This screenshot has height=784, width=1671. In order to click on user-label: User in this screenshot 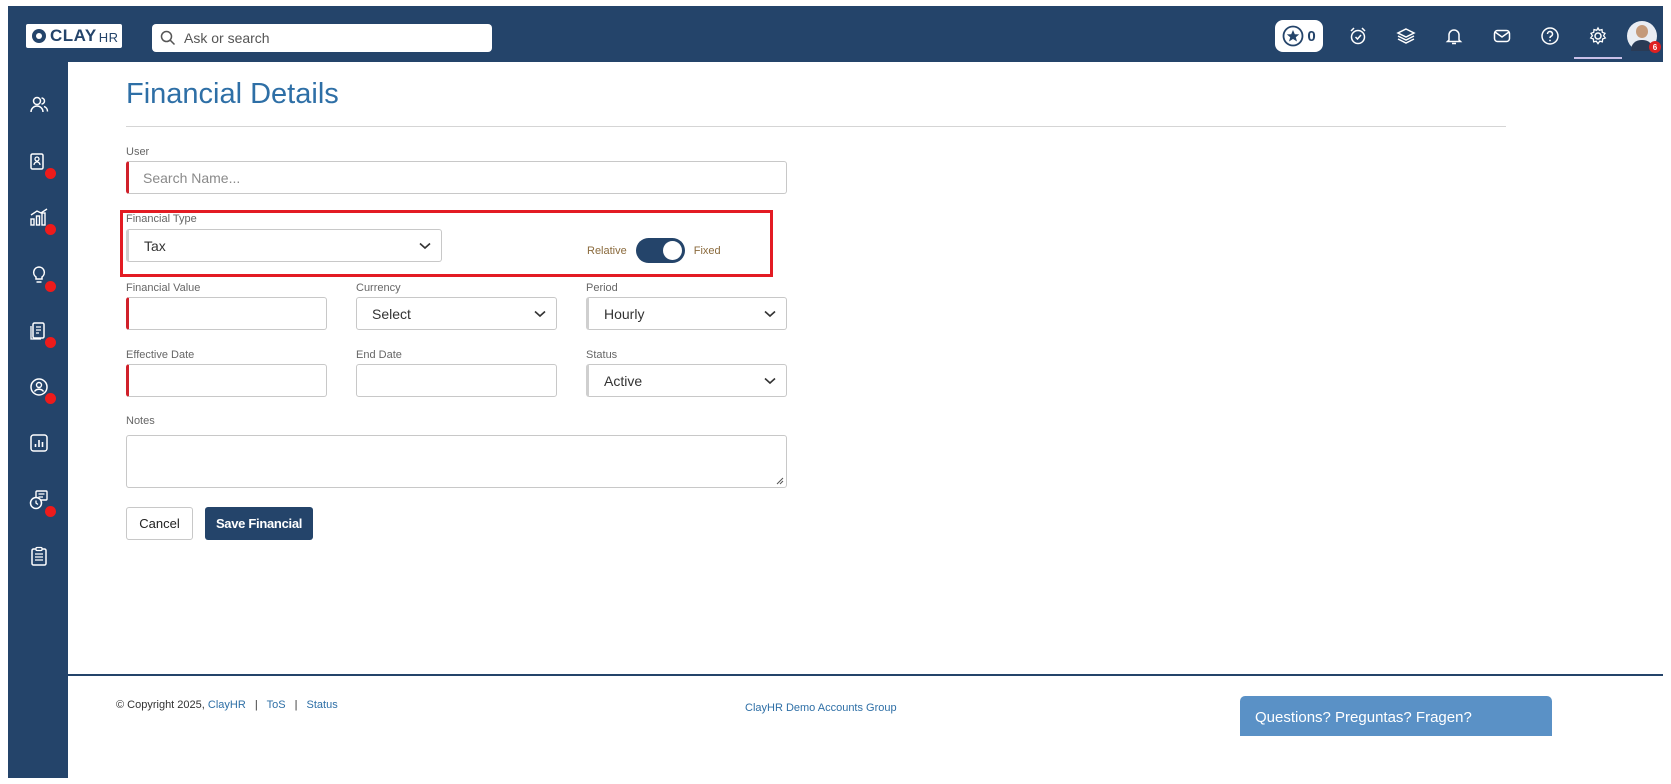, I will do `click(138, 152)`.